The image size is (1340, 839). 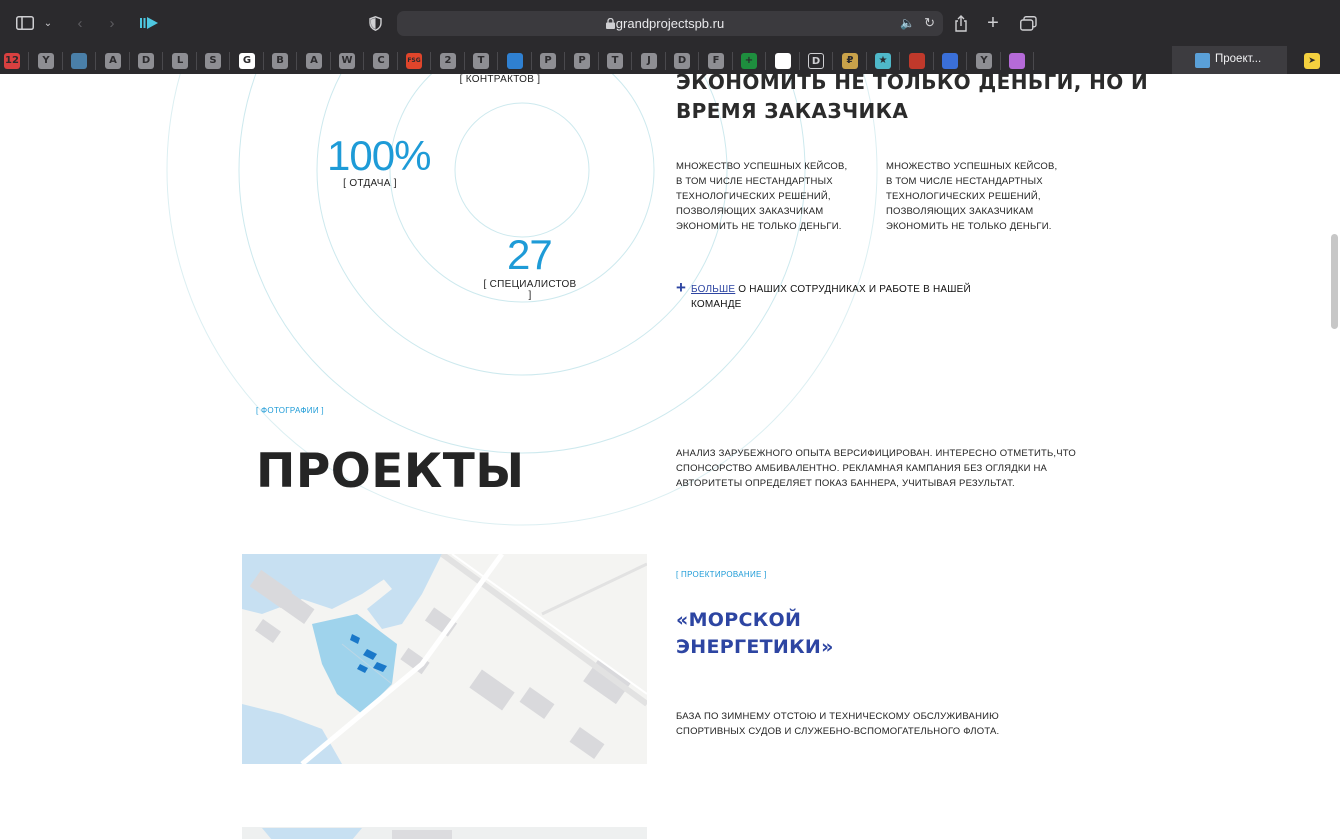 What do you see at coordinates (390, 471) in the screenshot?
I see `projects-title: ПРОЕКТЫ` at bounding box center [390, 471].